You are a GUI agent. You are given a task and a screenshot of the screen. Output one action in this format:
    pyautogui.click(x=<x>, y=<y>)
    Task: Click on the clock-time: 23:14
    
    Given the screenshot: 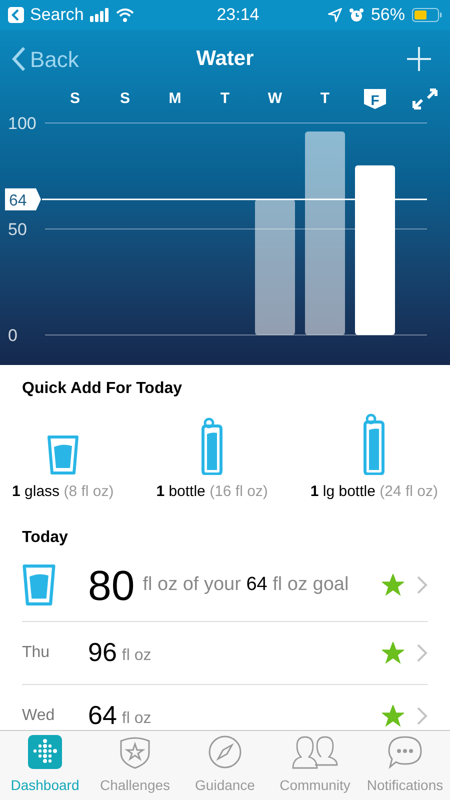 What is the action you would take?
    pyautogui.click(x=238, y=15)
    